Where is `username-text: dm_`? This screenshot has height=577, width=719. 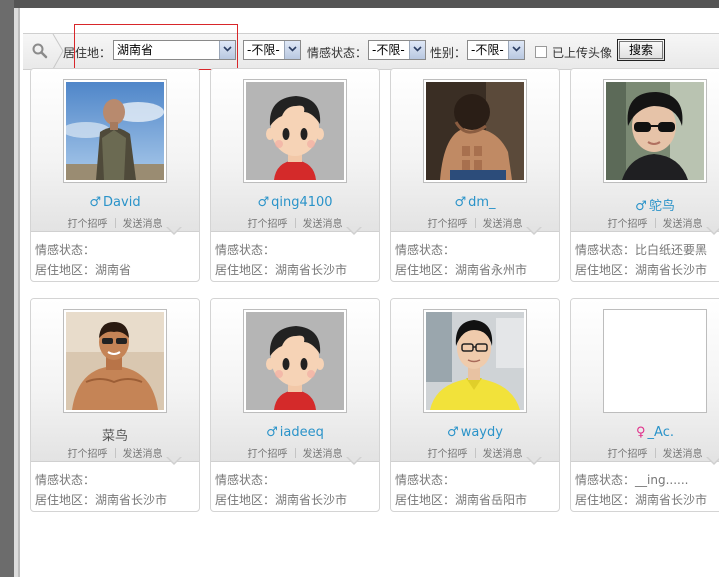
username-text: dm_ is located at coordinates (482, 202).